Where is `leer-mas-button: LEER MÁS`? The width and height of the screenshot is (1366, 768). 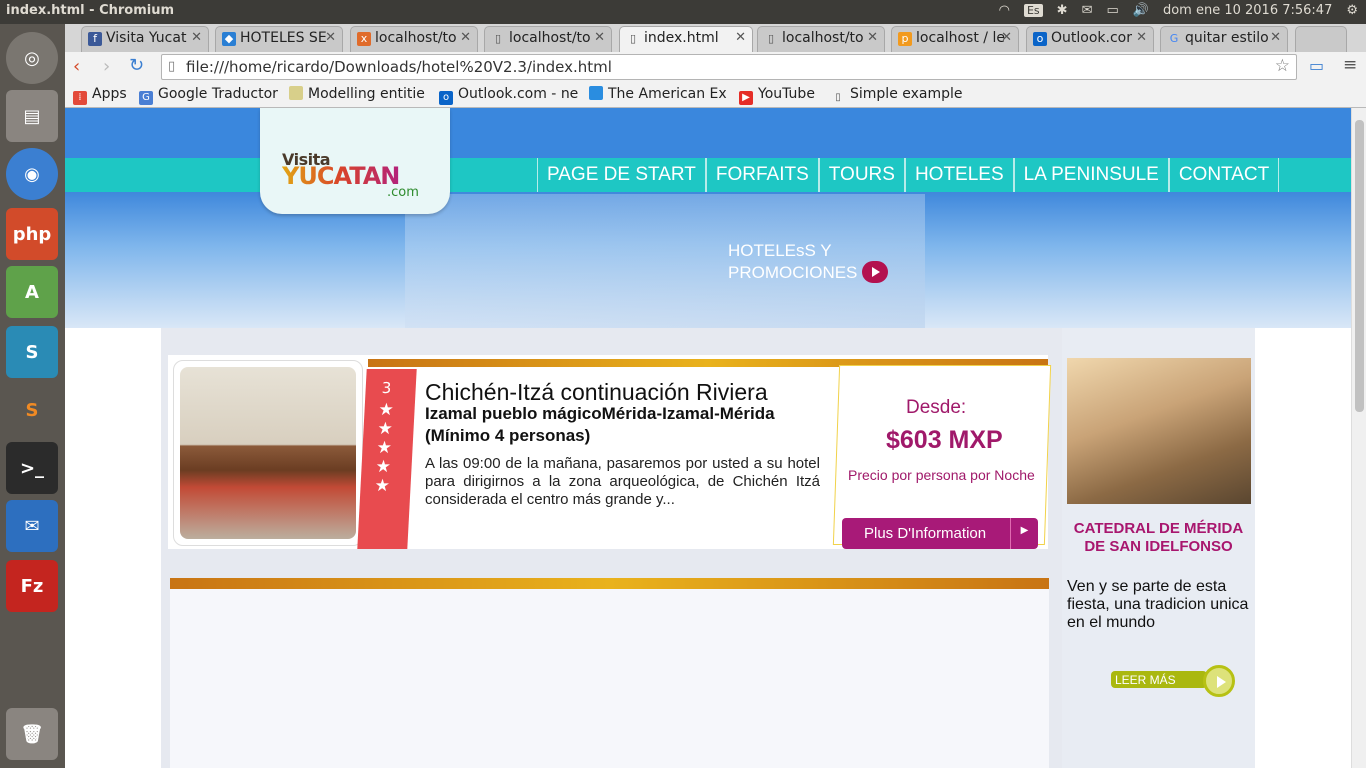
leer-mas-button: LEER MÁS is located at coordinates (1159, 679).